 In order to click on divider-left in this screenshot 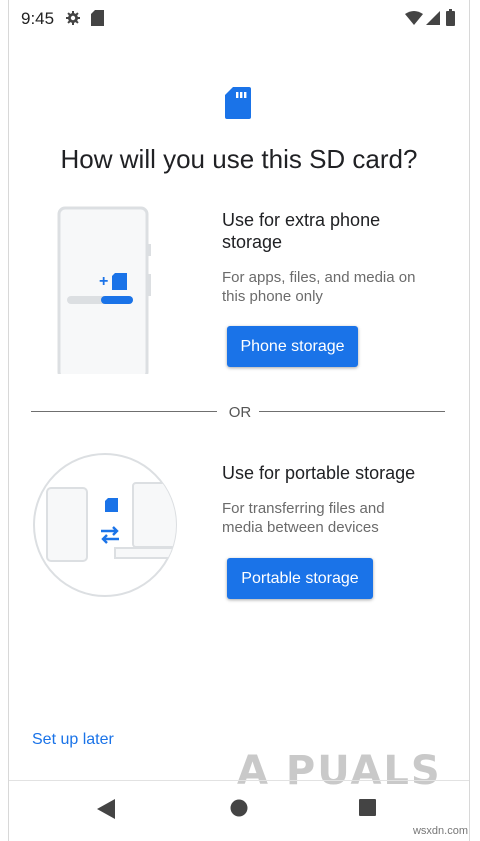, I will do `click(124, 411)`.